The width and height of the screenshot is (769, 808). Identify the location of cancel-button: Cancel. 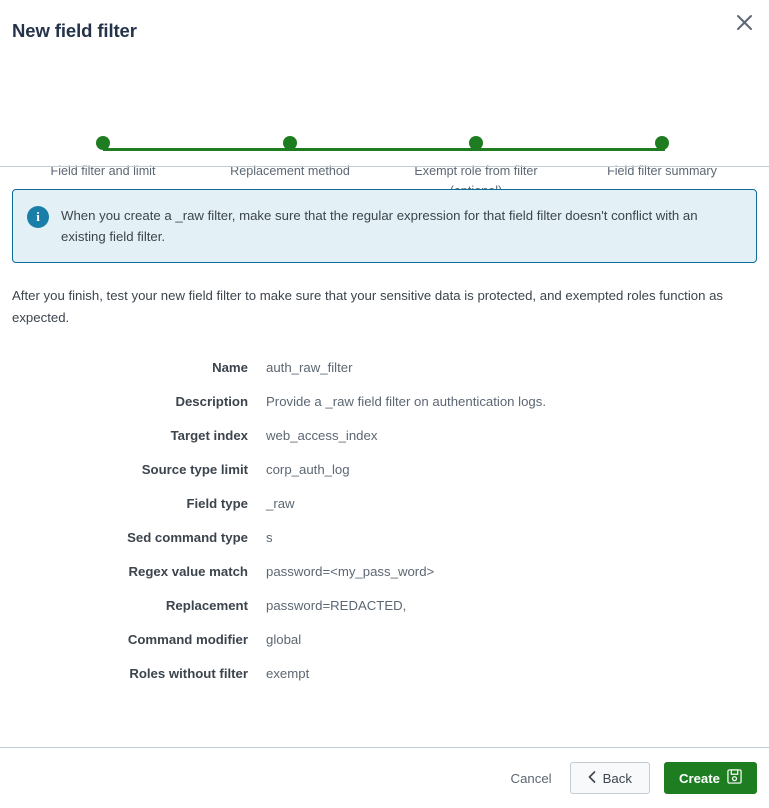
(531, 778).